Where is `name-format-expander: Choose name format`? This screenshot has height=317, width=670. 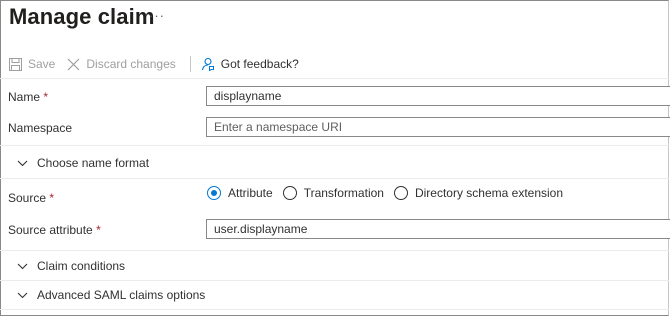 name-format-expander: Choose name format is located at coordinates (83, 163).